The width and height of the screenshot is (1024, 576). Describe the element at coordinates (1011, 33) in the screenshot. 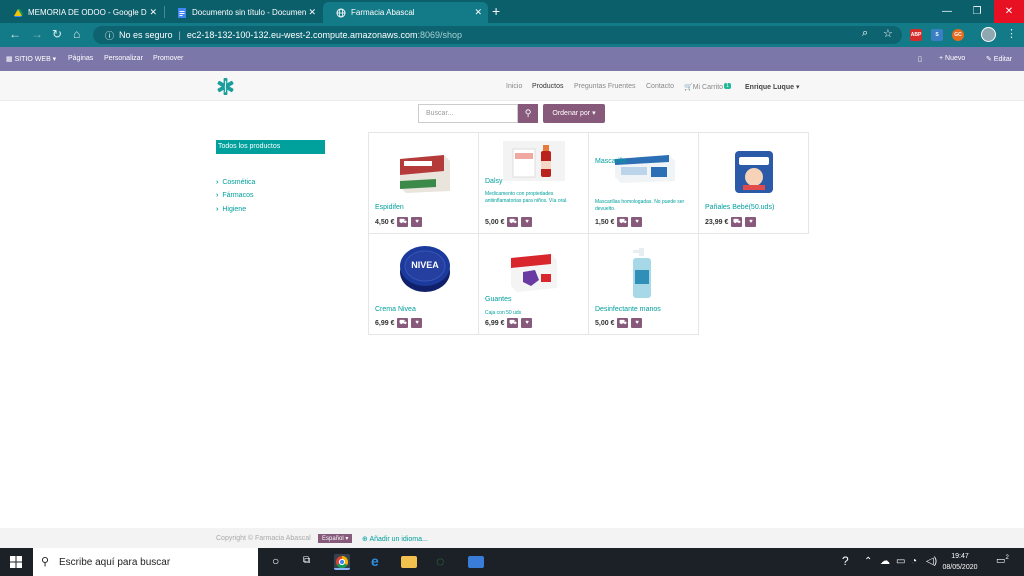

I see `menu-kebab-icon: ⋮` at that location.